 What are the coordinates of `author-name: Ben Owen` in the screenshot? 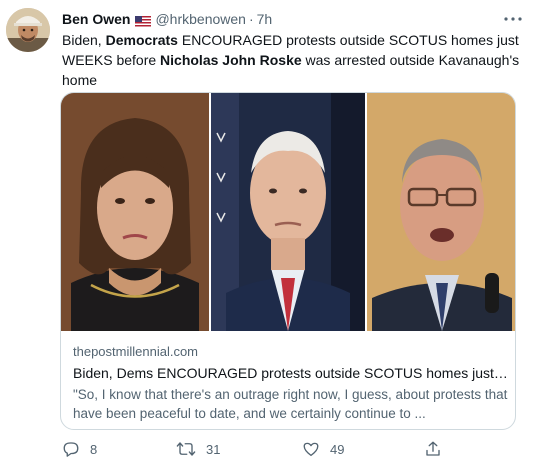 It's located at (96, 19).